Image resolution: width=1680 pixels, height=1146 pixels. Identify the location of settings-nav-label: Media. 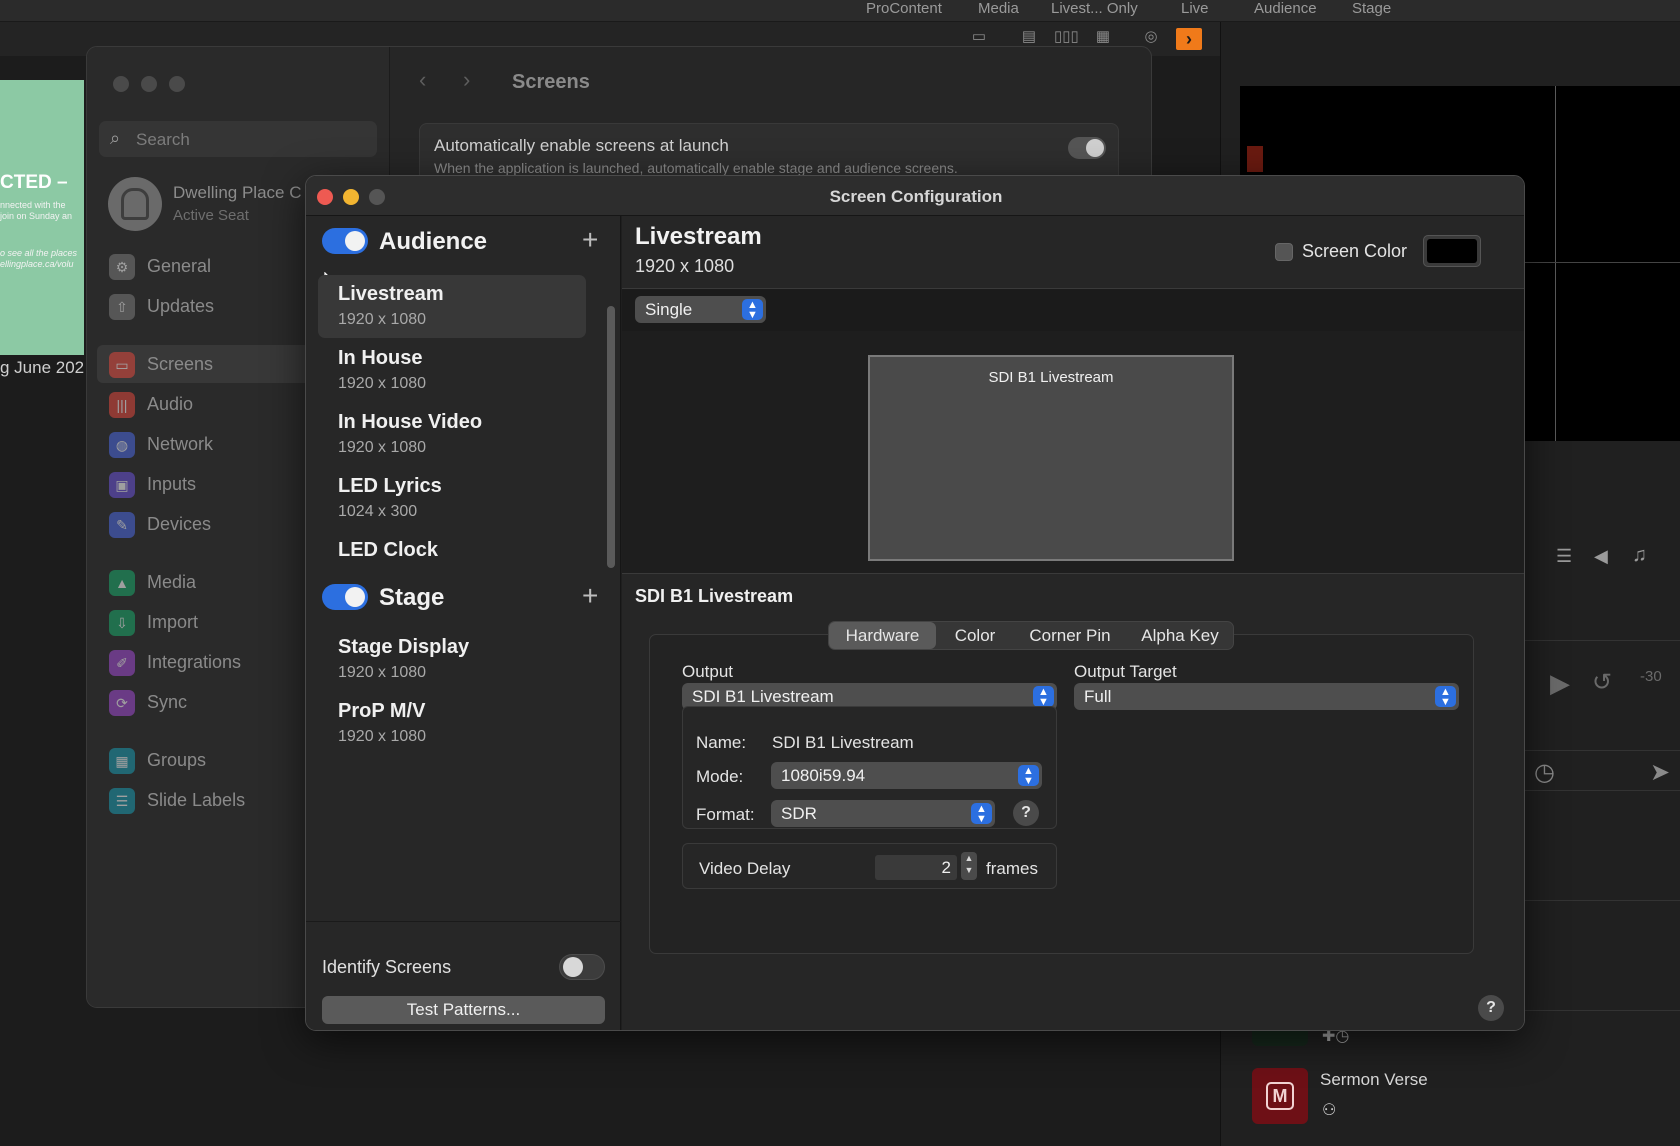
(172, 582).